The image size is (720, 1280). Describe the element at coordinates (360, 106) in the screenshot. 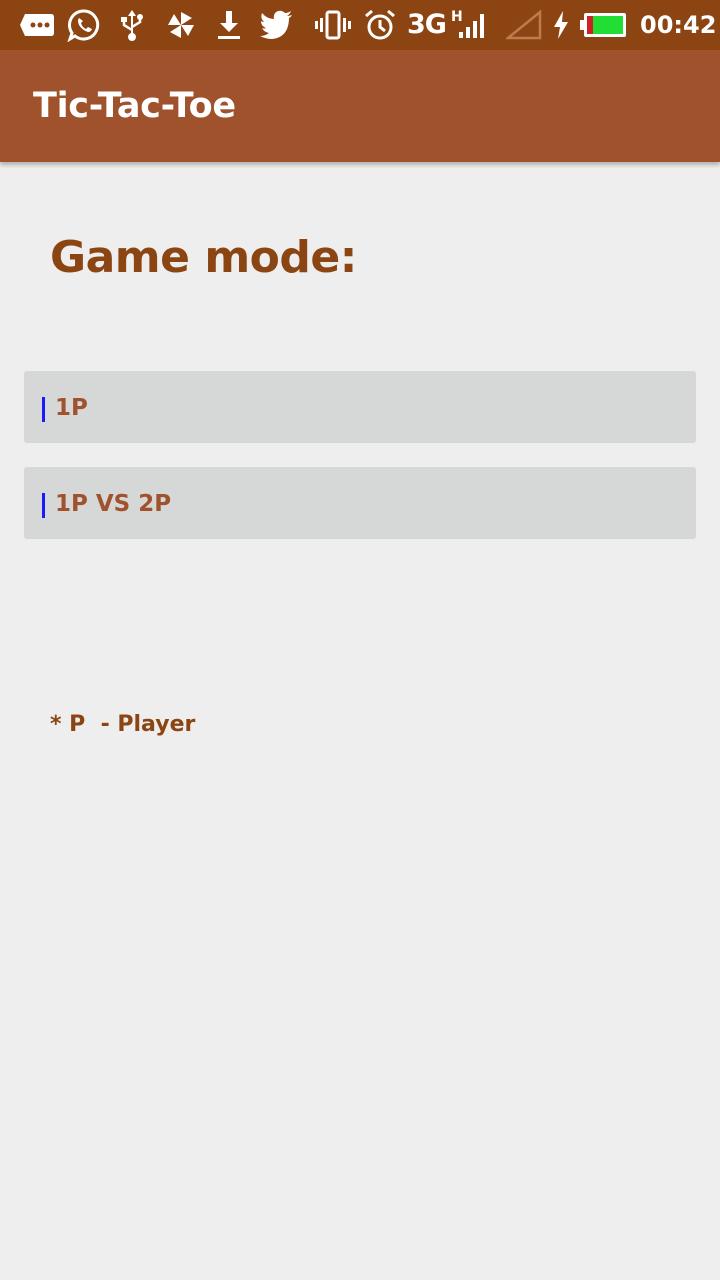

I see `app-bar: Tic-Tac-Toe` at that location.